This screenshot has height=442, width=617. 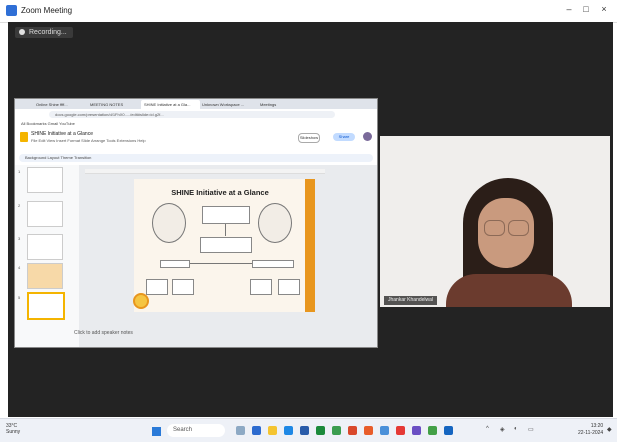 I want to click on thumb-number: 3, so click(x=19, y=238).